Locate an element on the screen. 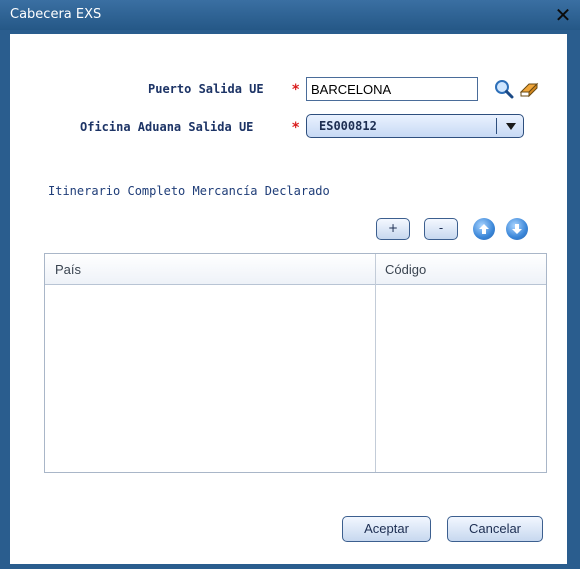 The width and height of the screenshot is (580, 569). oficina-aduana-value: ES000812 is located at coordinates (348, 126).